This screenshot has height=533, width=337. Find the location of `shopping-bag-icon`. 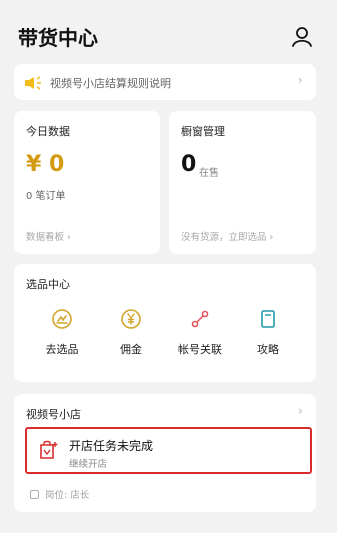

shopping-bag-icon is located at coordinates (62, 319).